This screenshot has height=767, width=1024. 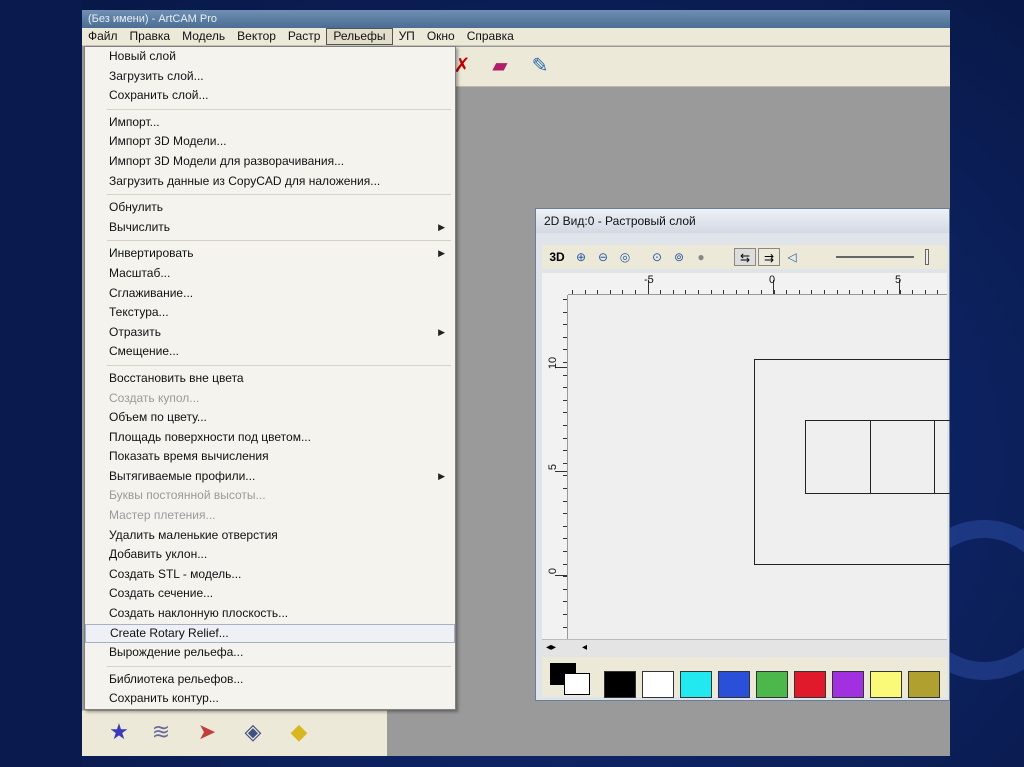 What do you see at coordinates (927, 257) in the screenshot?
I see `zoom-slider-knob` at bounding box center [927, 257].